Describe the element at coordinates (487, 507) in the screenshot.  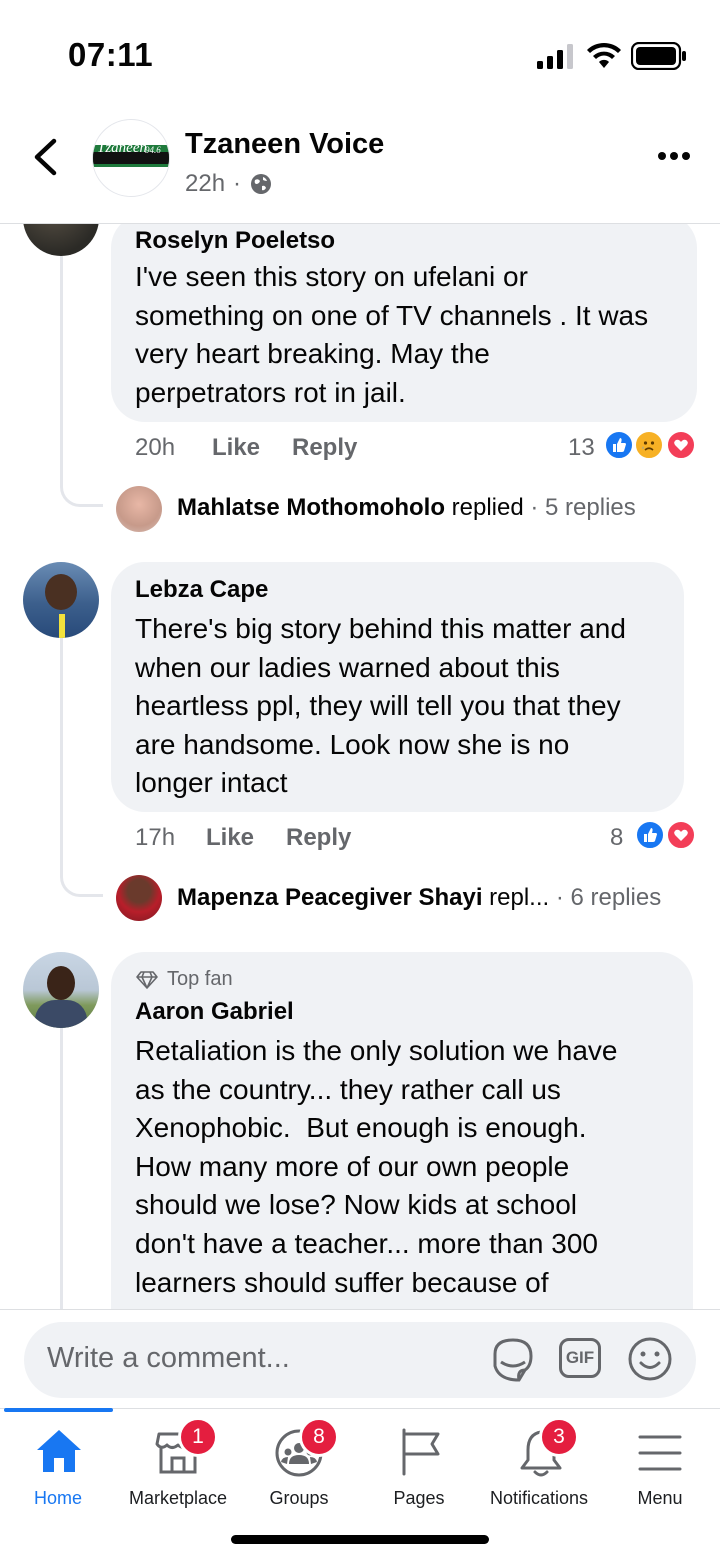
I see `reply-action: replied` at that location.